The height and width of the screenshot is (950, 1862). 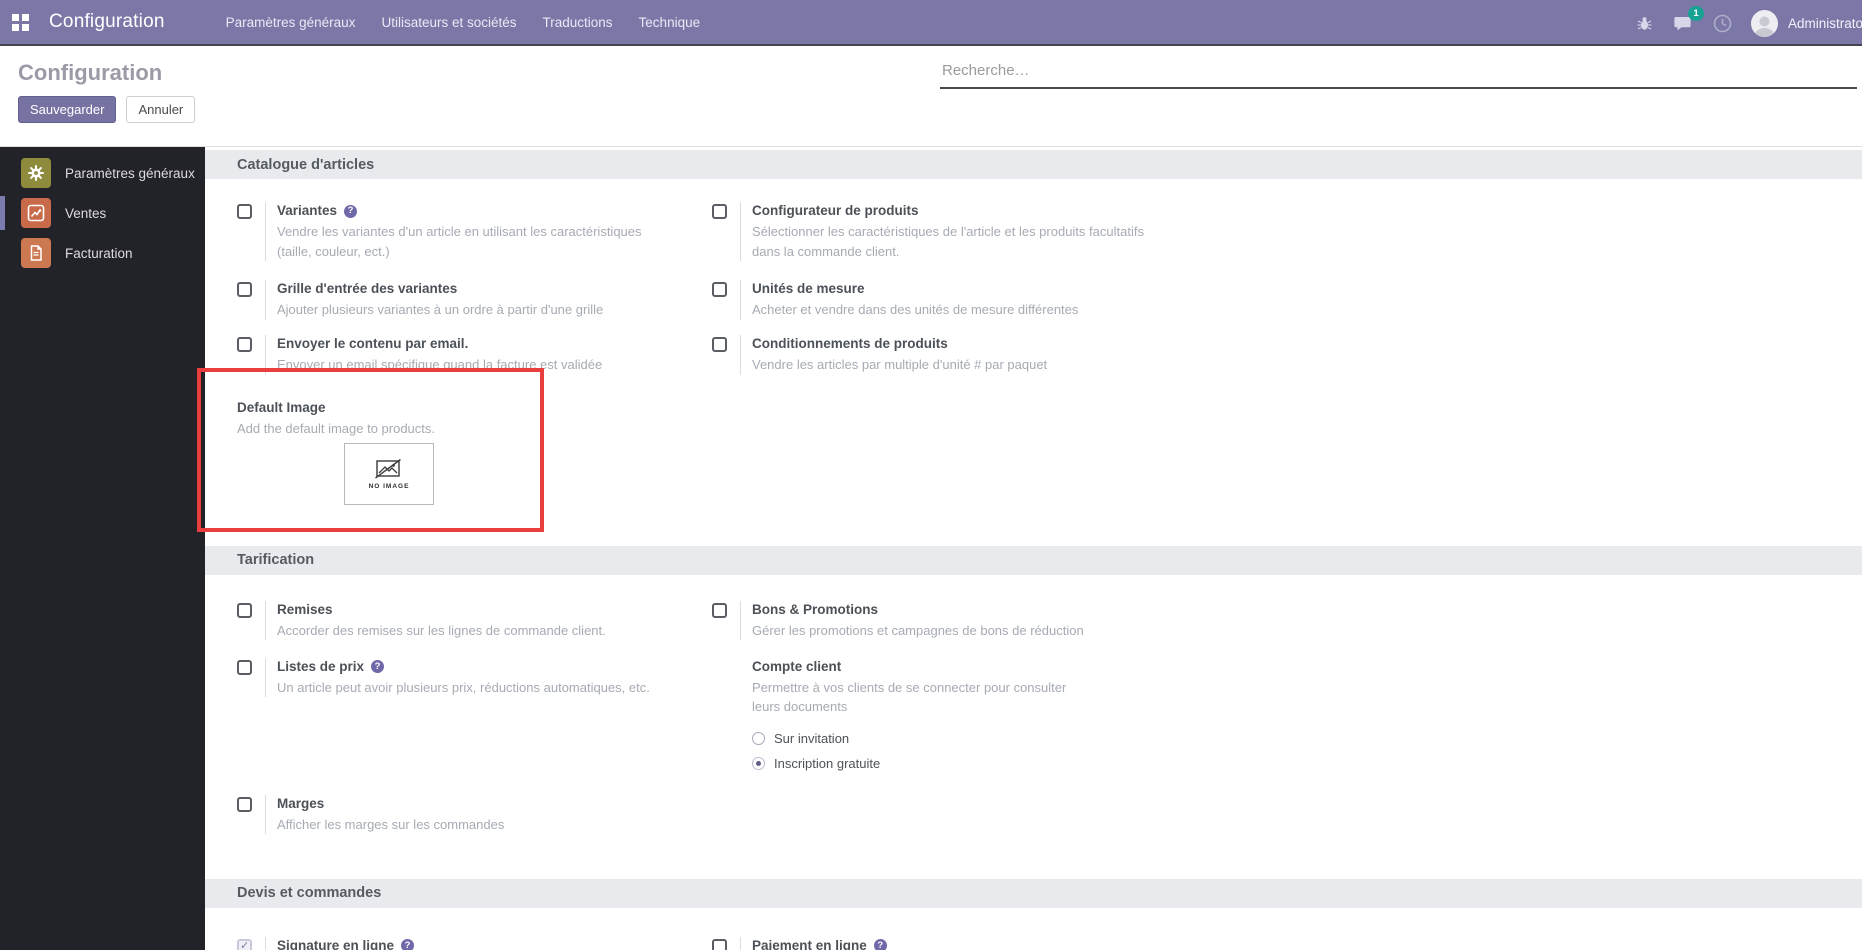 I want to click on setting-label: Unités de mesure, so click(x=808, y=288).